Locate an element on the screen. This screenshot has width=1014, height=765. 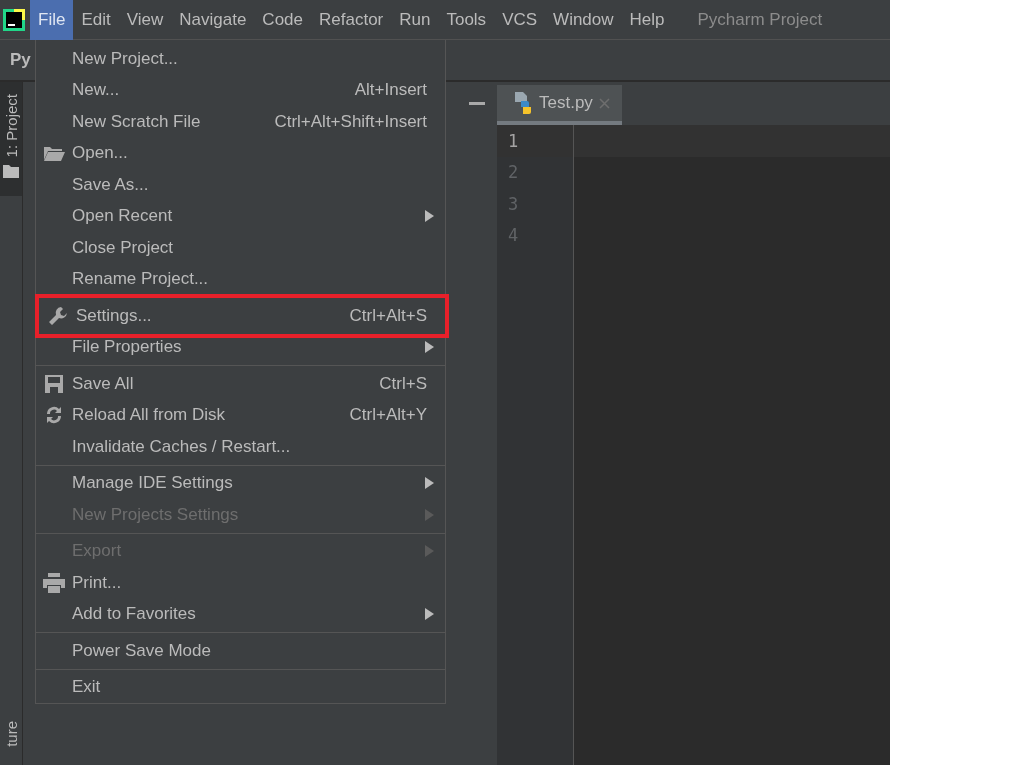
tool-window-tab: 1: Project is located at coordinates (11, 139).